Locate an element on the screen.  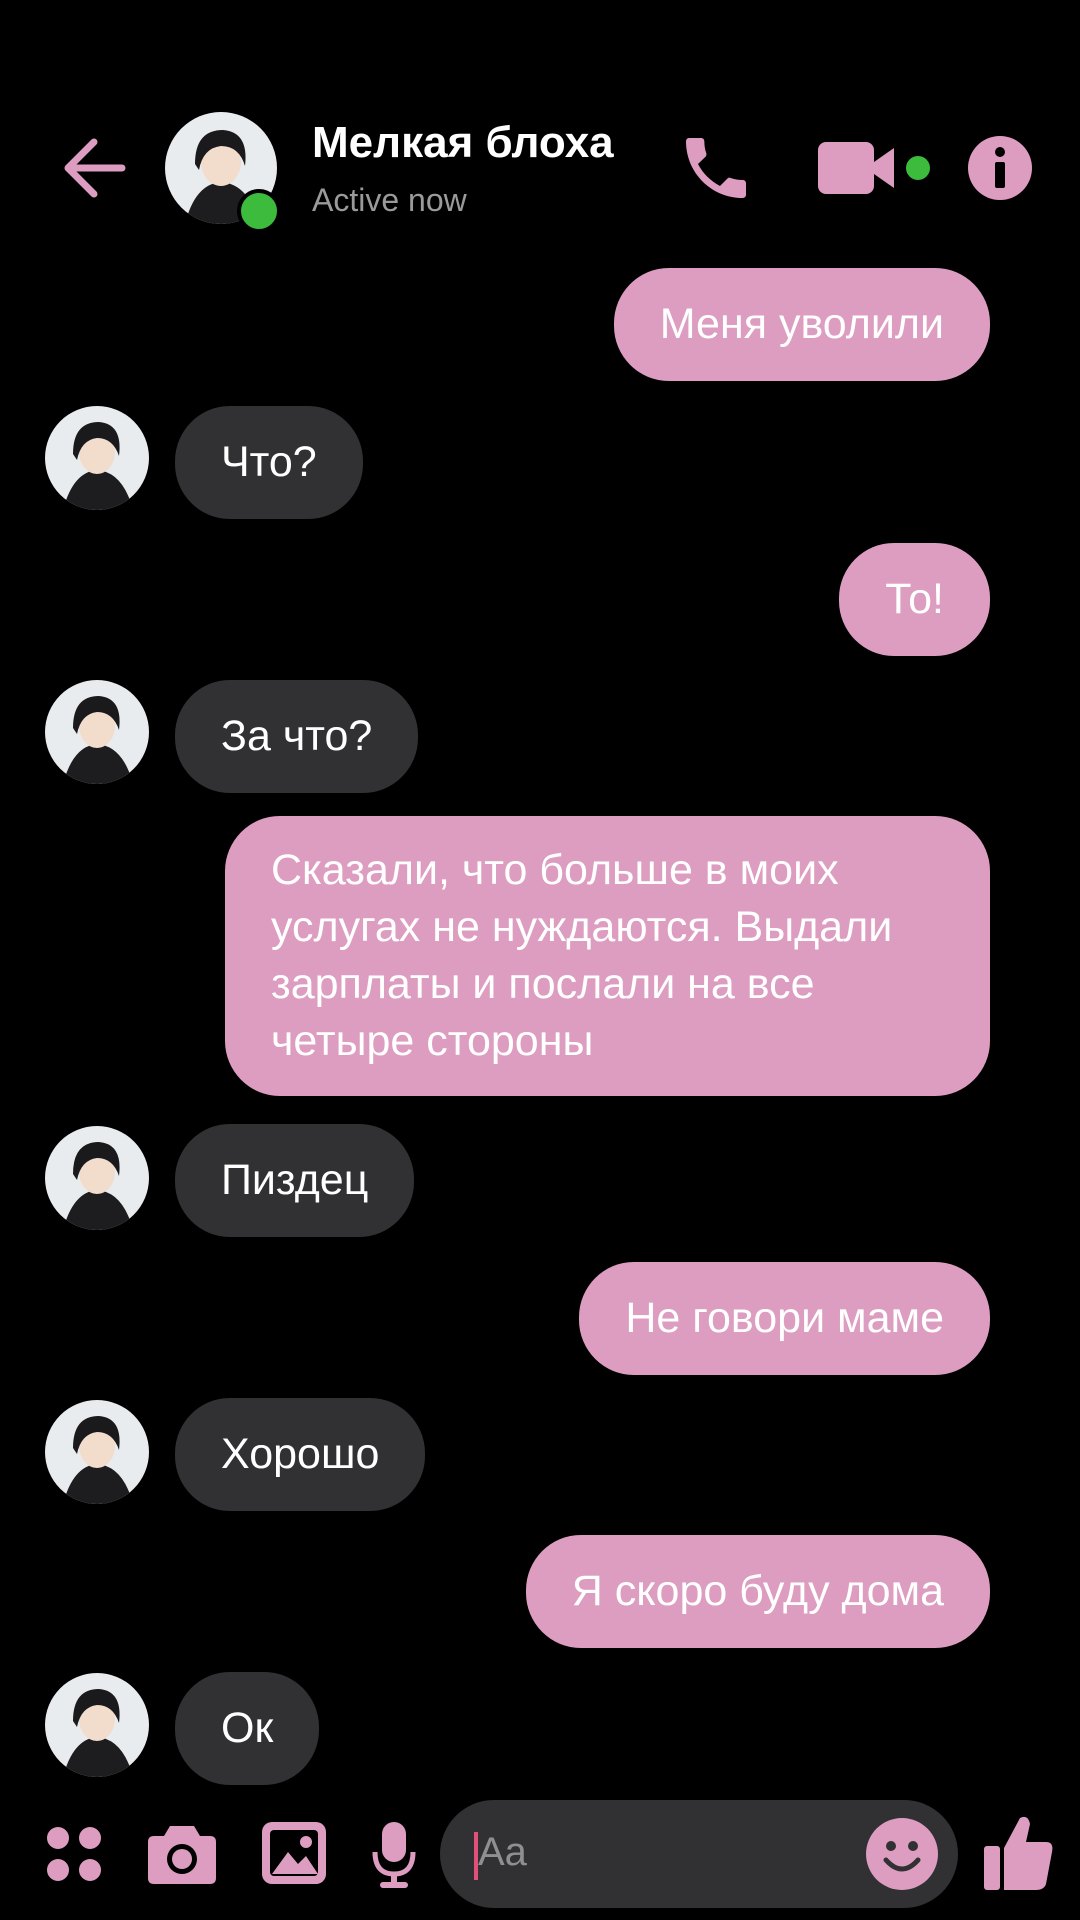
gallery-icon is located at coordinates (294, 1853).